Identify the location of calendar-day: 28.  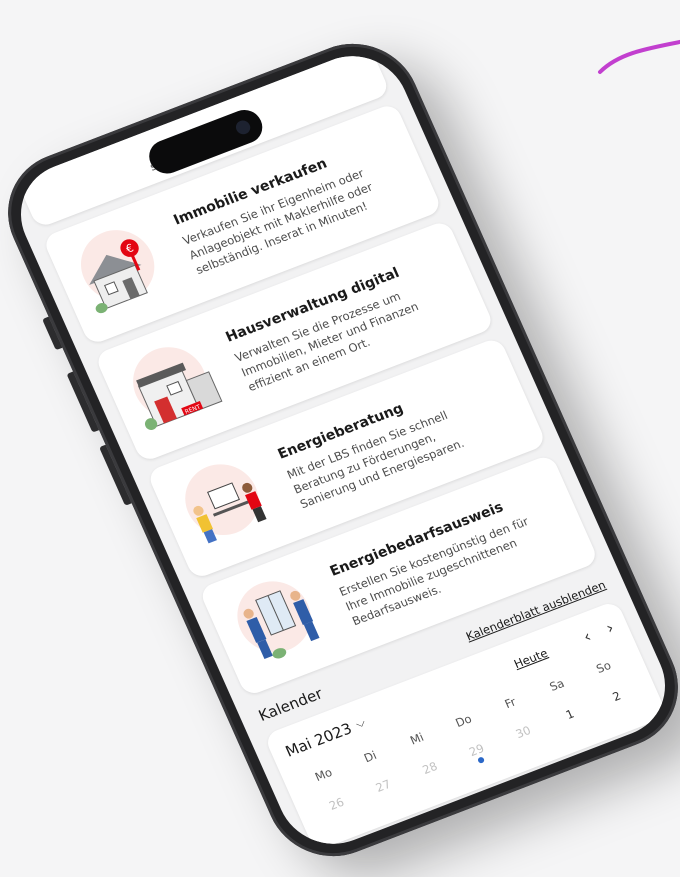
(430, 768).